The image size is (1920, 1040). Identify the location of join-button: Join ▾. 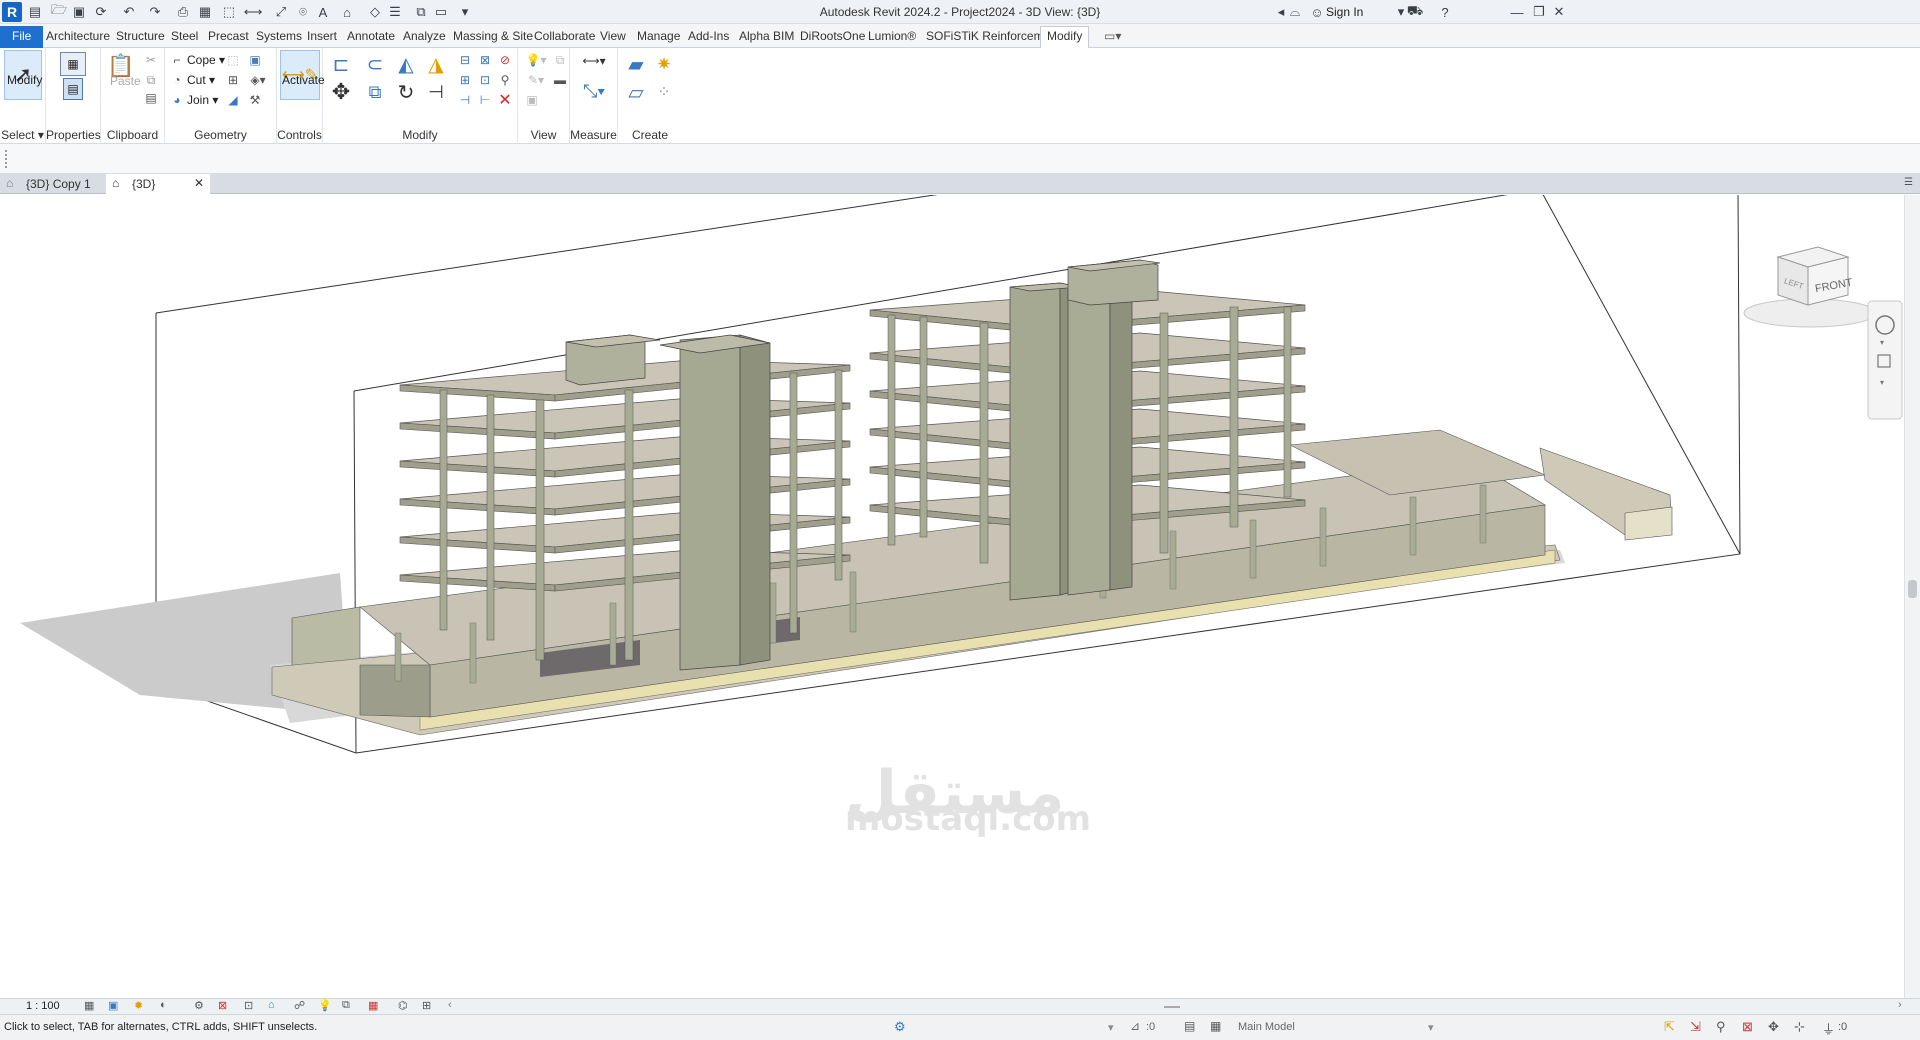
(202, 100).